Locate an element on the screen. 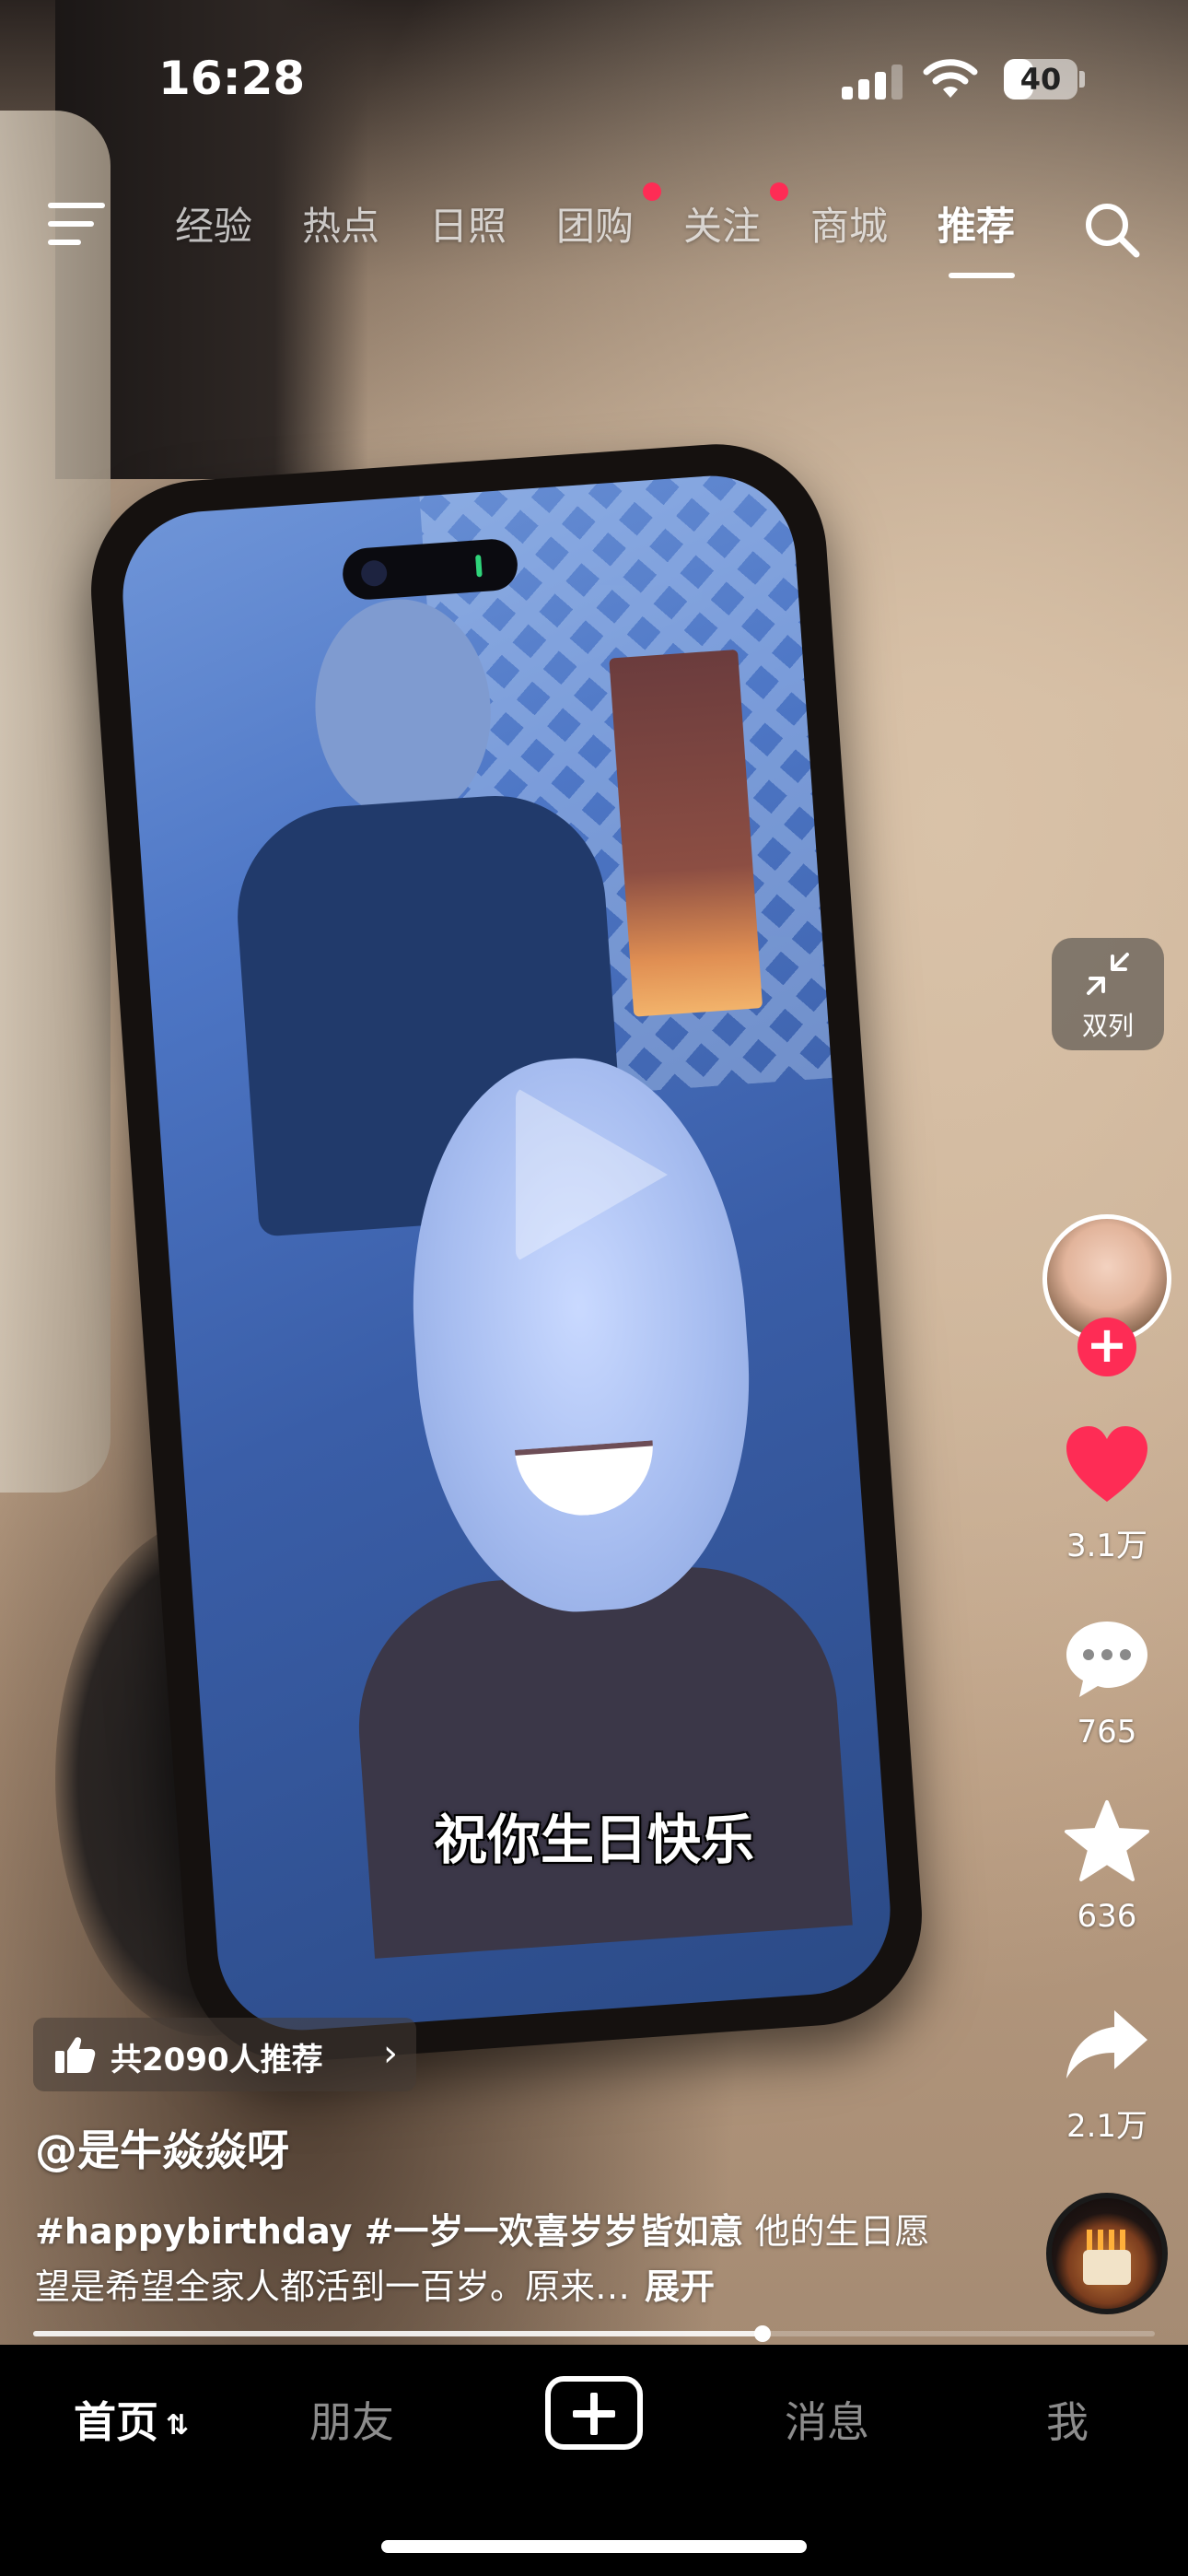 The height and width of the screenshot is (2576, 1188). progress-fill is located at coordinates (398, 2333).